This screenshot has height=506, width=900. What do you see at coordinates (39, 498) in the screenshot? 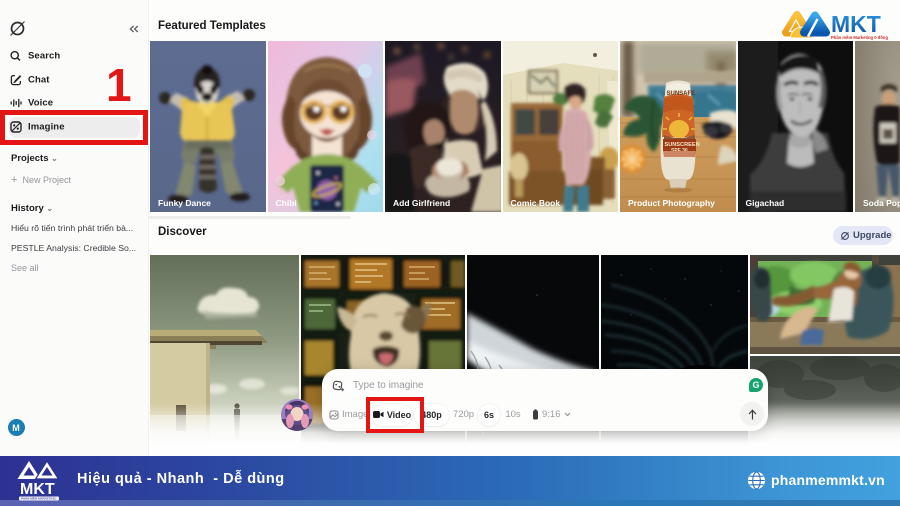
I see `svg-text: PHẦN MỀM MARKETING` at bounding box center [39, 498].